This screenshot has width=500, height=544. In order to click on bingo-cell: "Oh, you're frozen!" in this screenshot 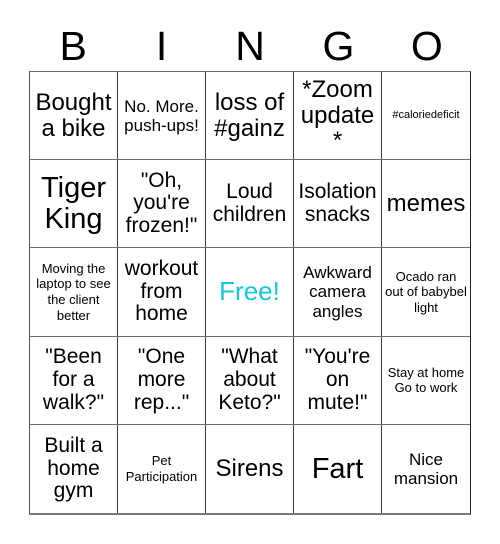, I will do `click(162, 204)`.